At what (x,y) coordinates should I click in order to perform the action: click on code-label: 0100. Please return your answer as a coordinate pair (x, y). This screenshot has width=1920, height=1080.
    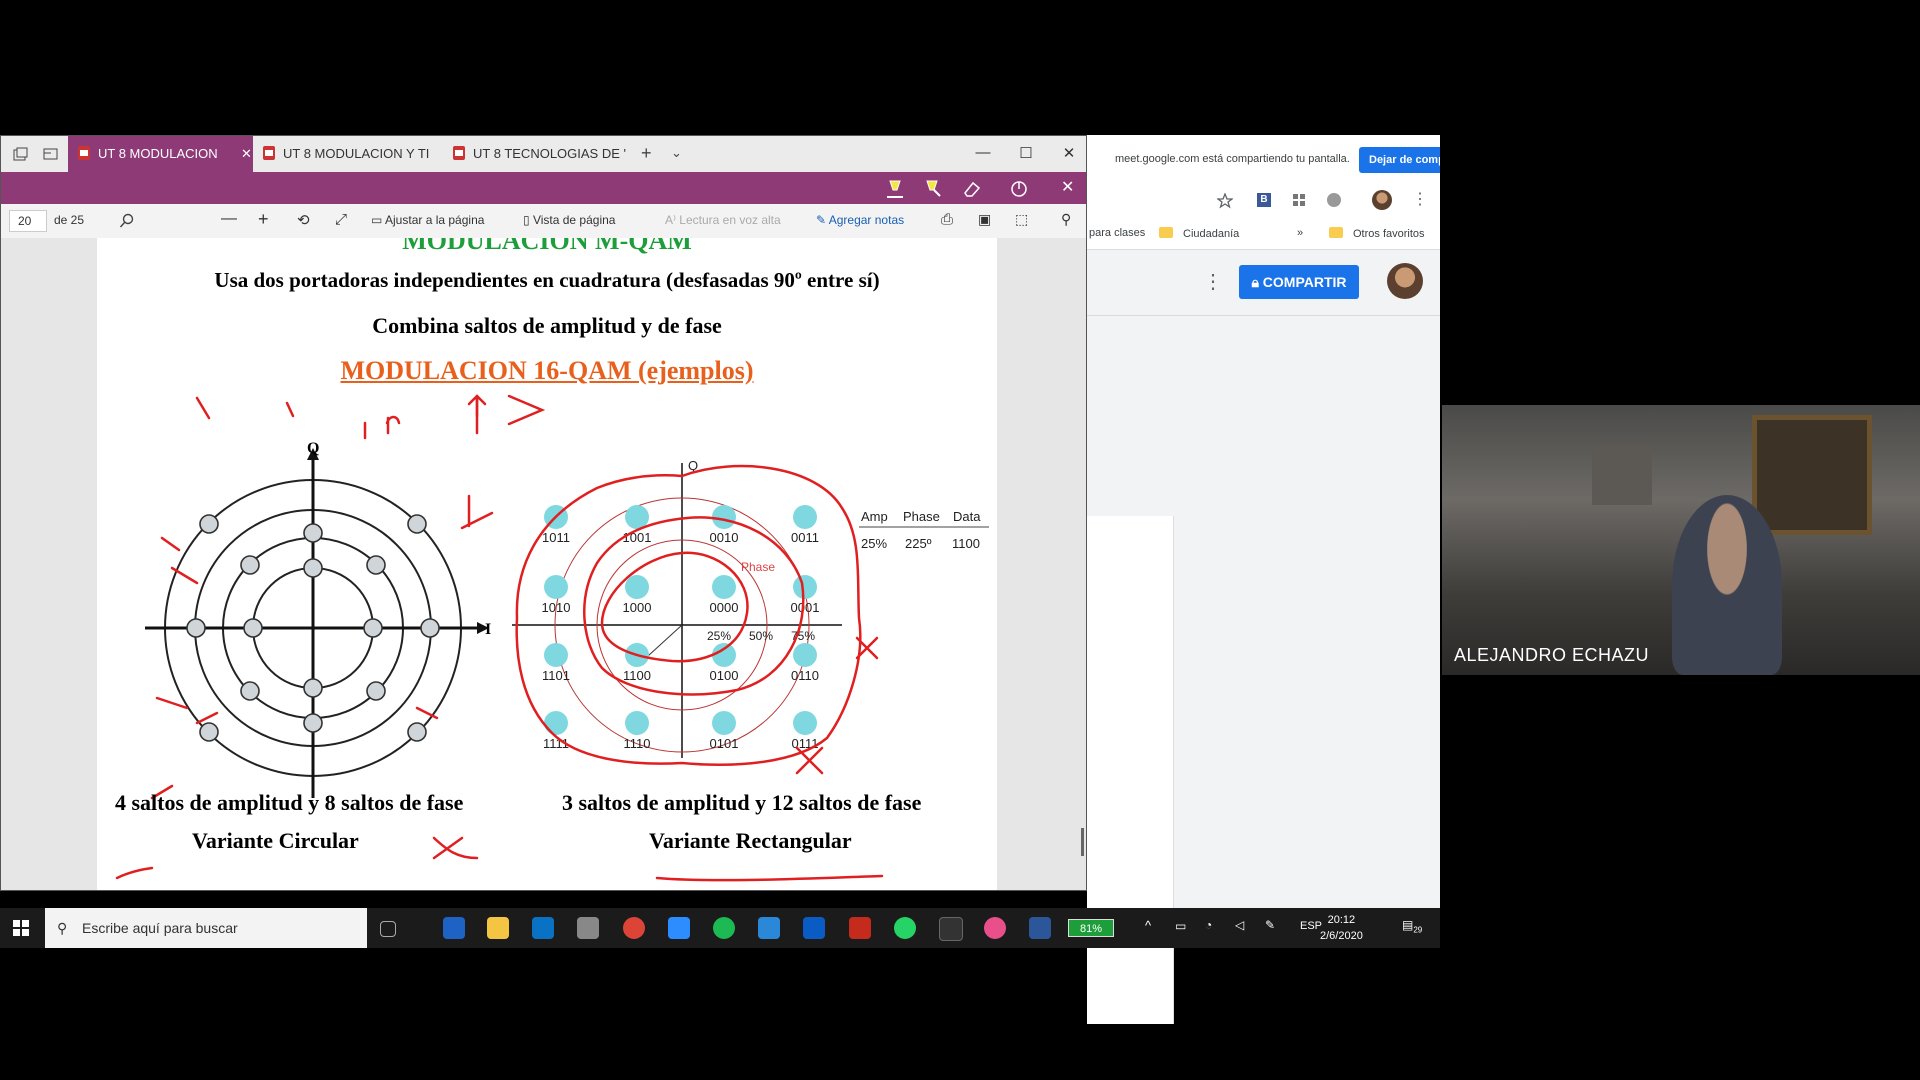
    Looking at the image, I should click on (724, 675).